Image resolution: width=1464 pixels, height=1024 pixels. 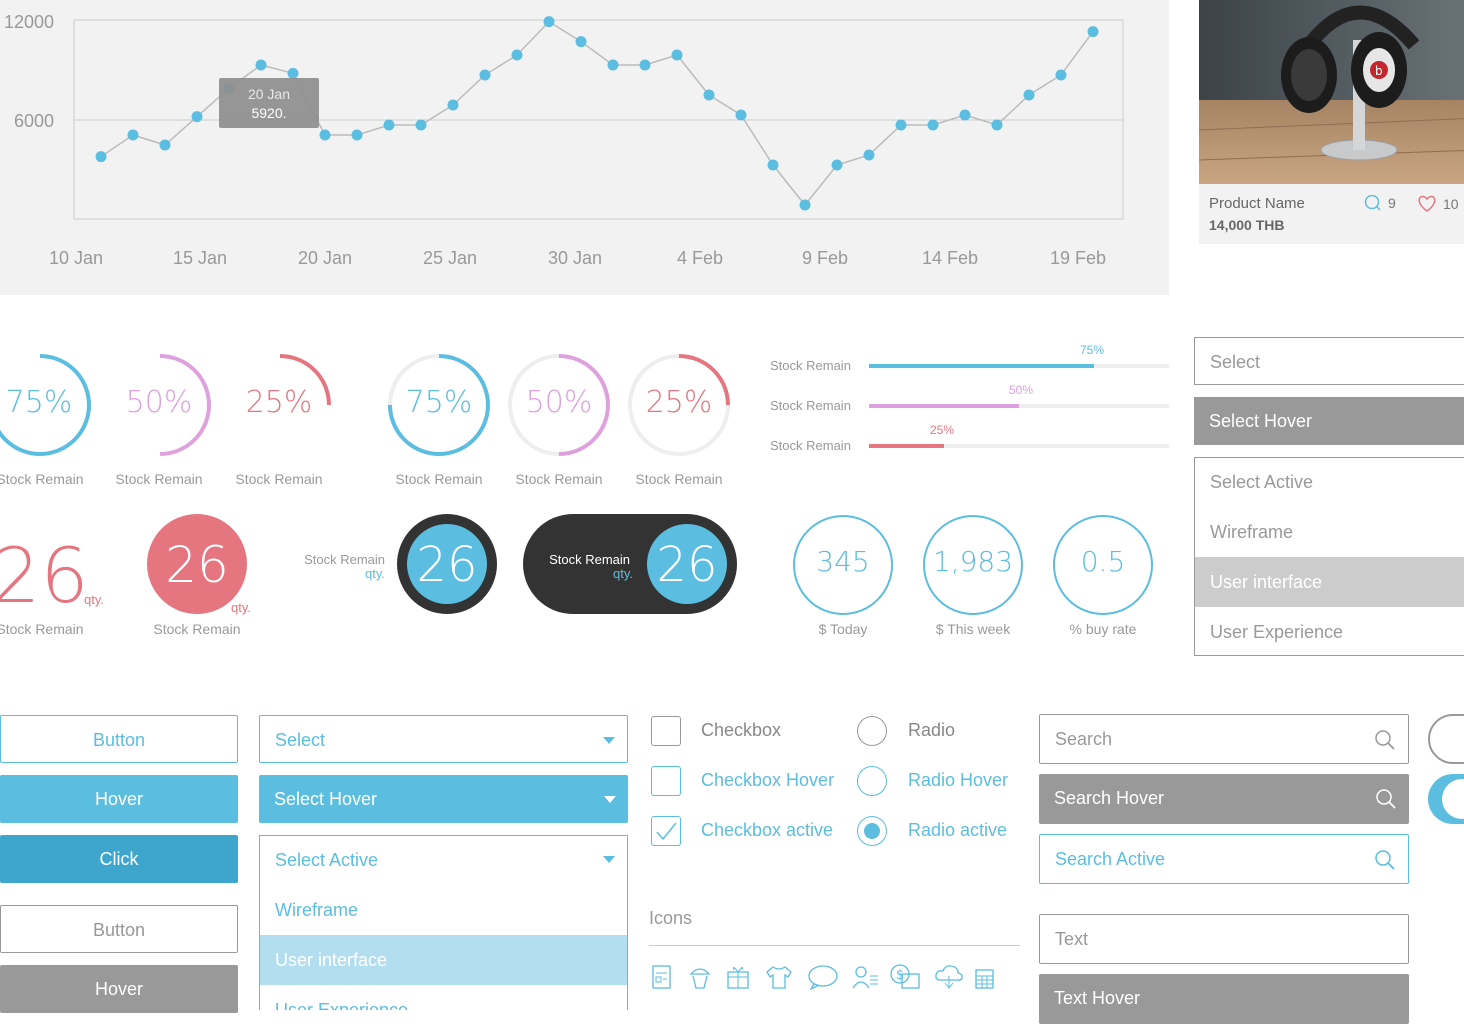 I want to click on radio-selected, so click(x=872, y=831).